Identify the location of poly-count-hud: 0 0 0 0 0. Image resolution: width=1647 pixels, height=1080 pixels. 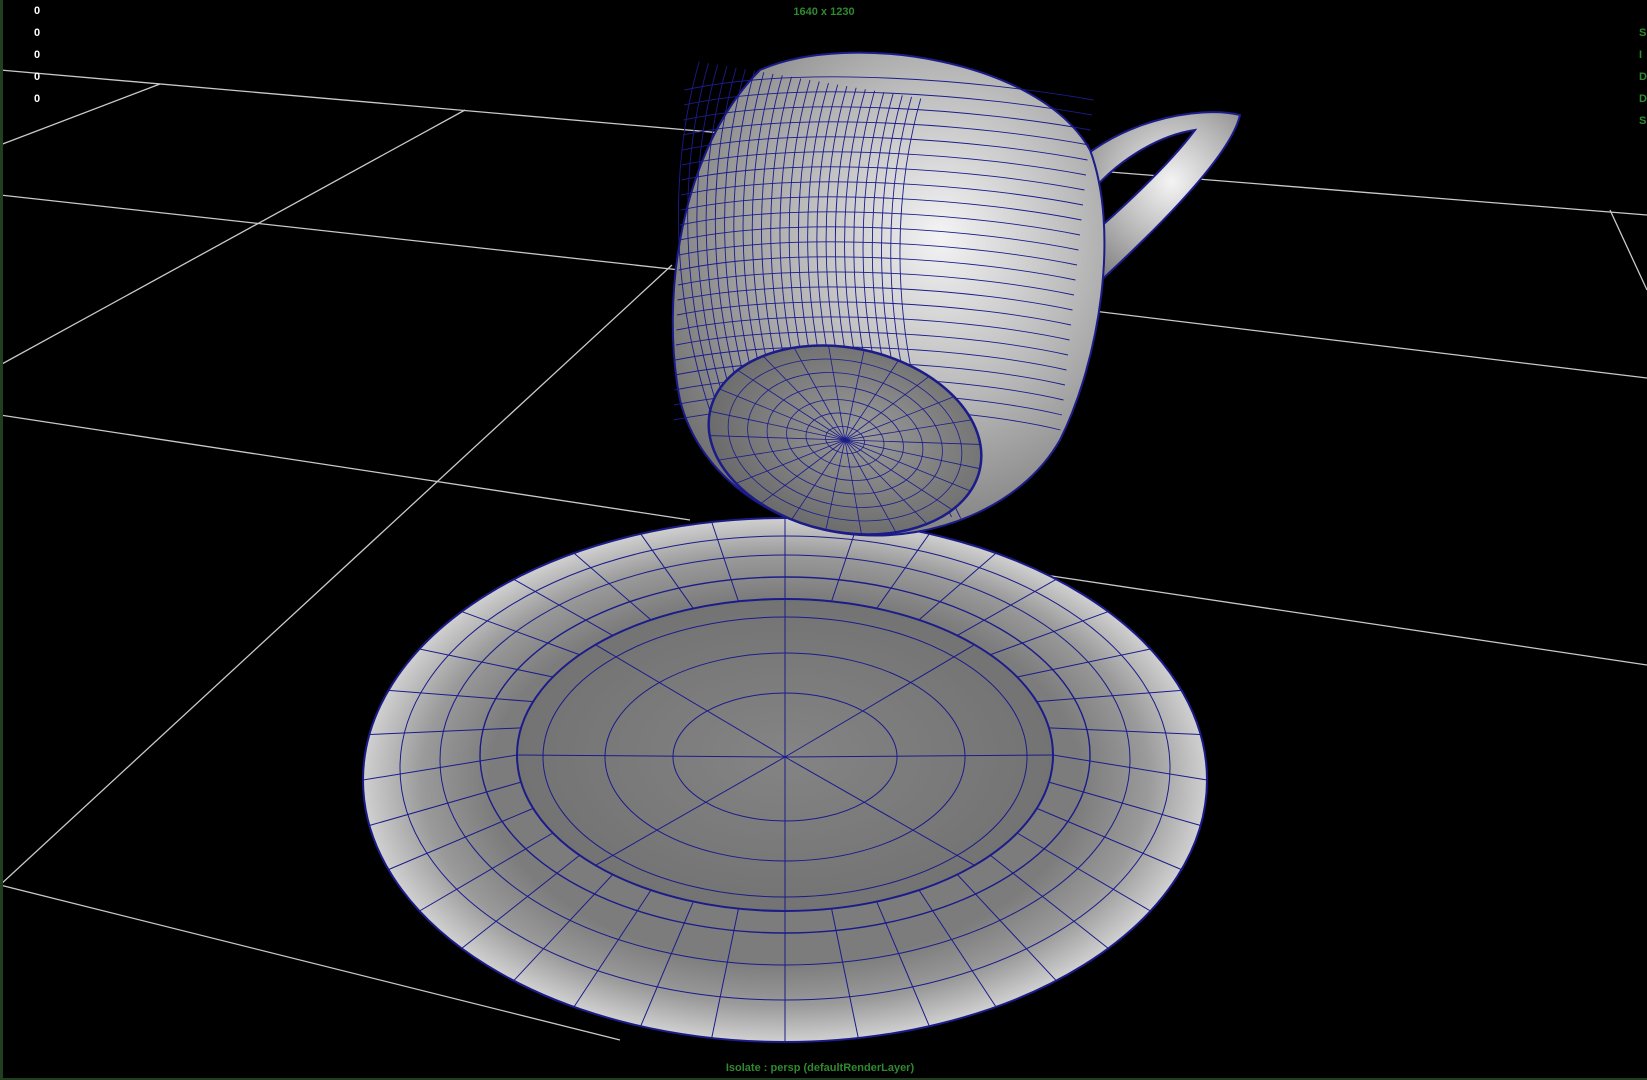
(37, 55).